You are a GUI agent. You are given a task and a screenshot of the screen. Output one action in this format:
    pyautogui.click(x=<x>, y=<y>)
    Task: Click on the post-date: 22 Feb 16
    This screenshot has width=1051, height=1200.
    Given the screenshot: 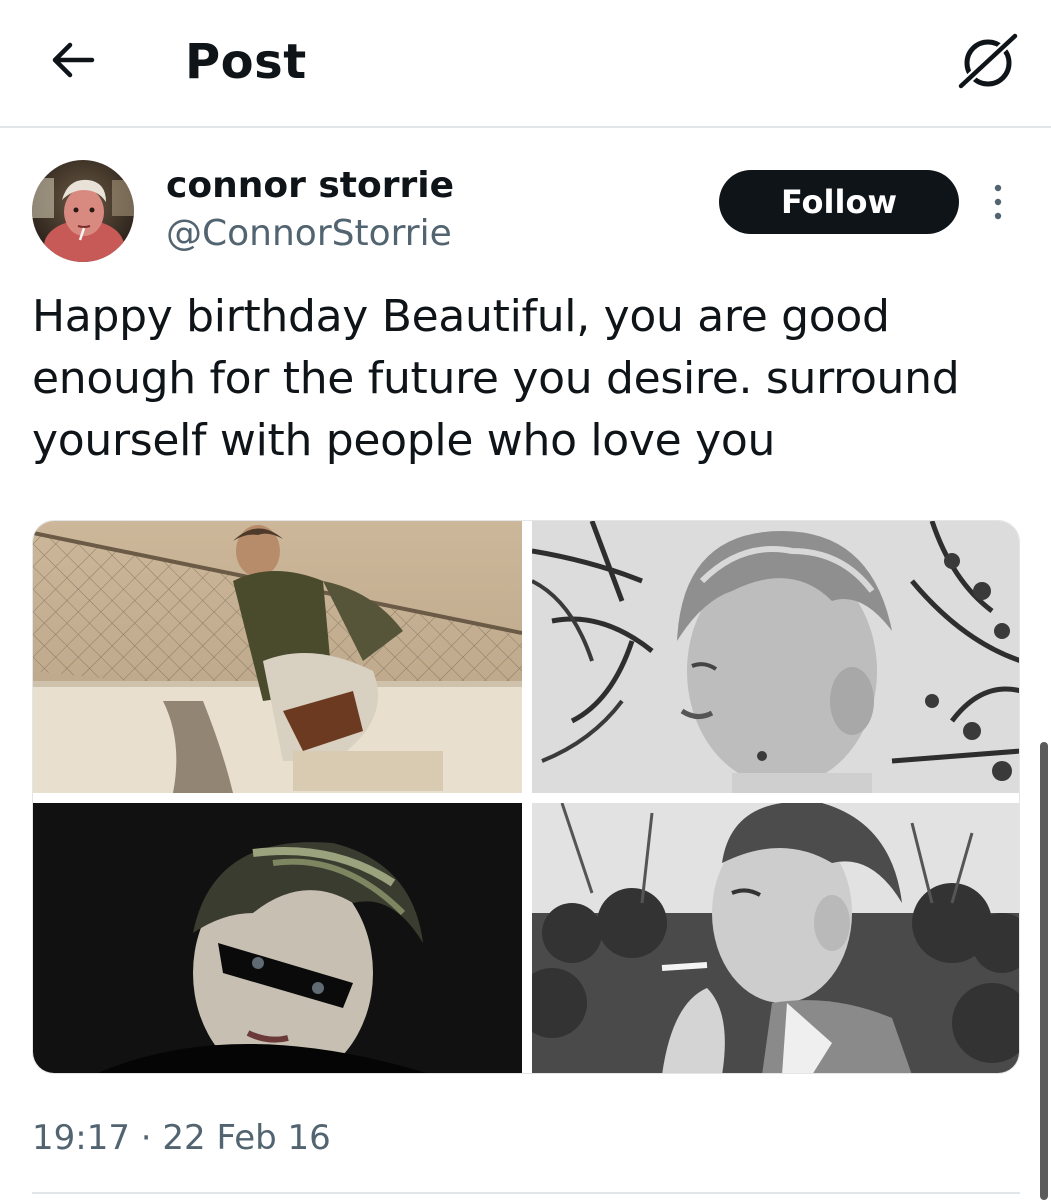 What is the action you would take?
    pyautogui.click(x=246, y=1138)
    